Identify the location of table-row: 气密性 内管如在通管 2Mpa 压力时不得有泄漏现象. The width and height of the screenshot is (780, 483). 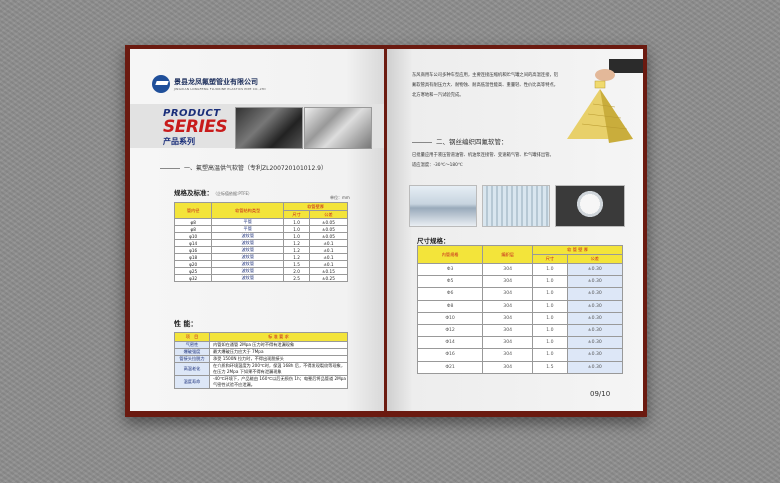
(261, 345).